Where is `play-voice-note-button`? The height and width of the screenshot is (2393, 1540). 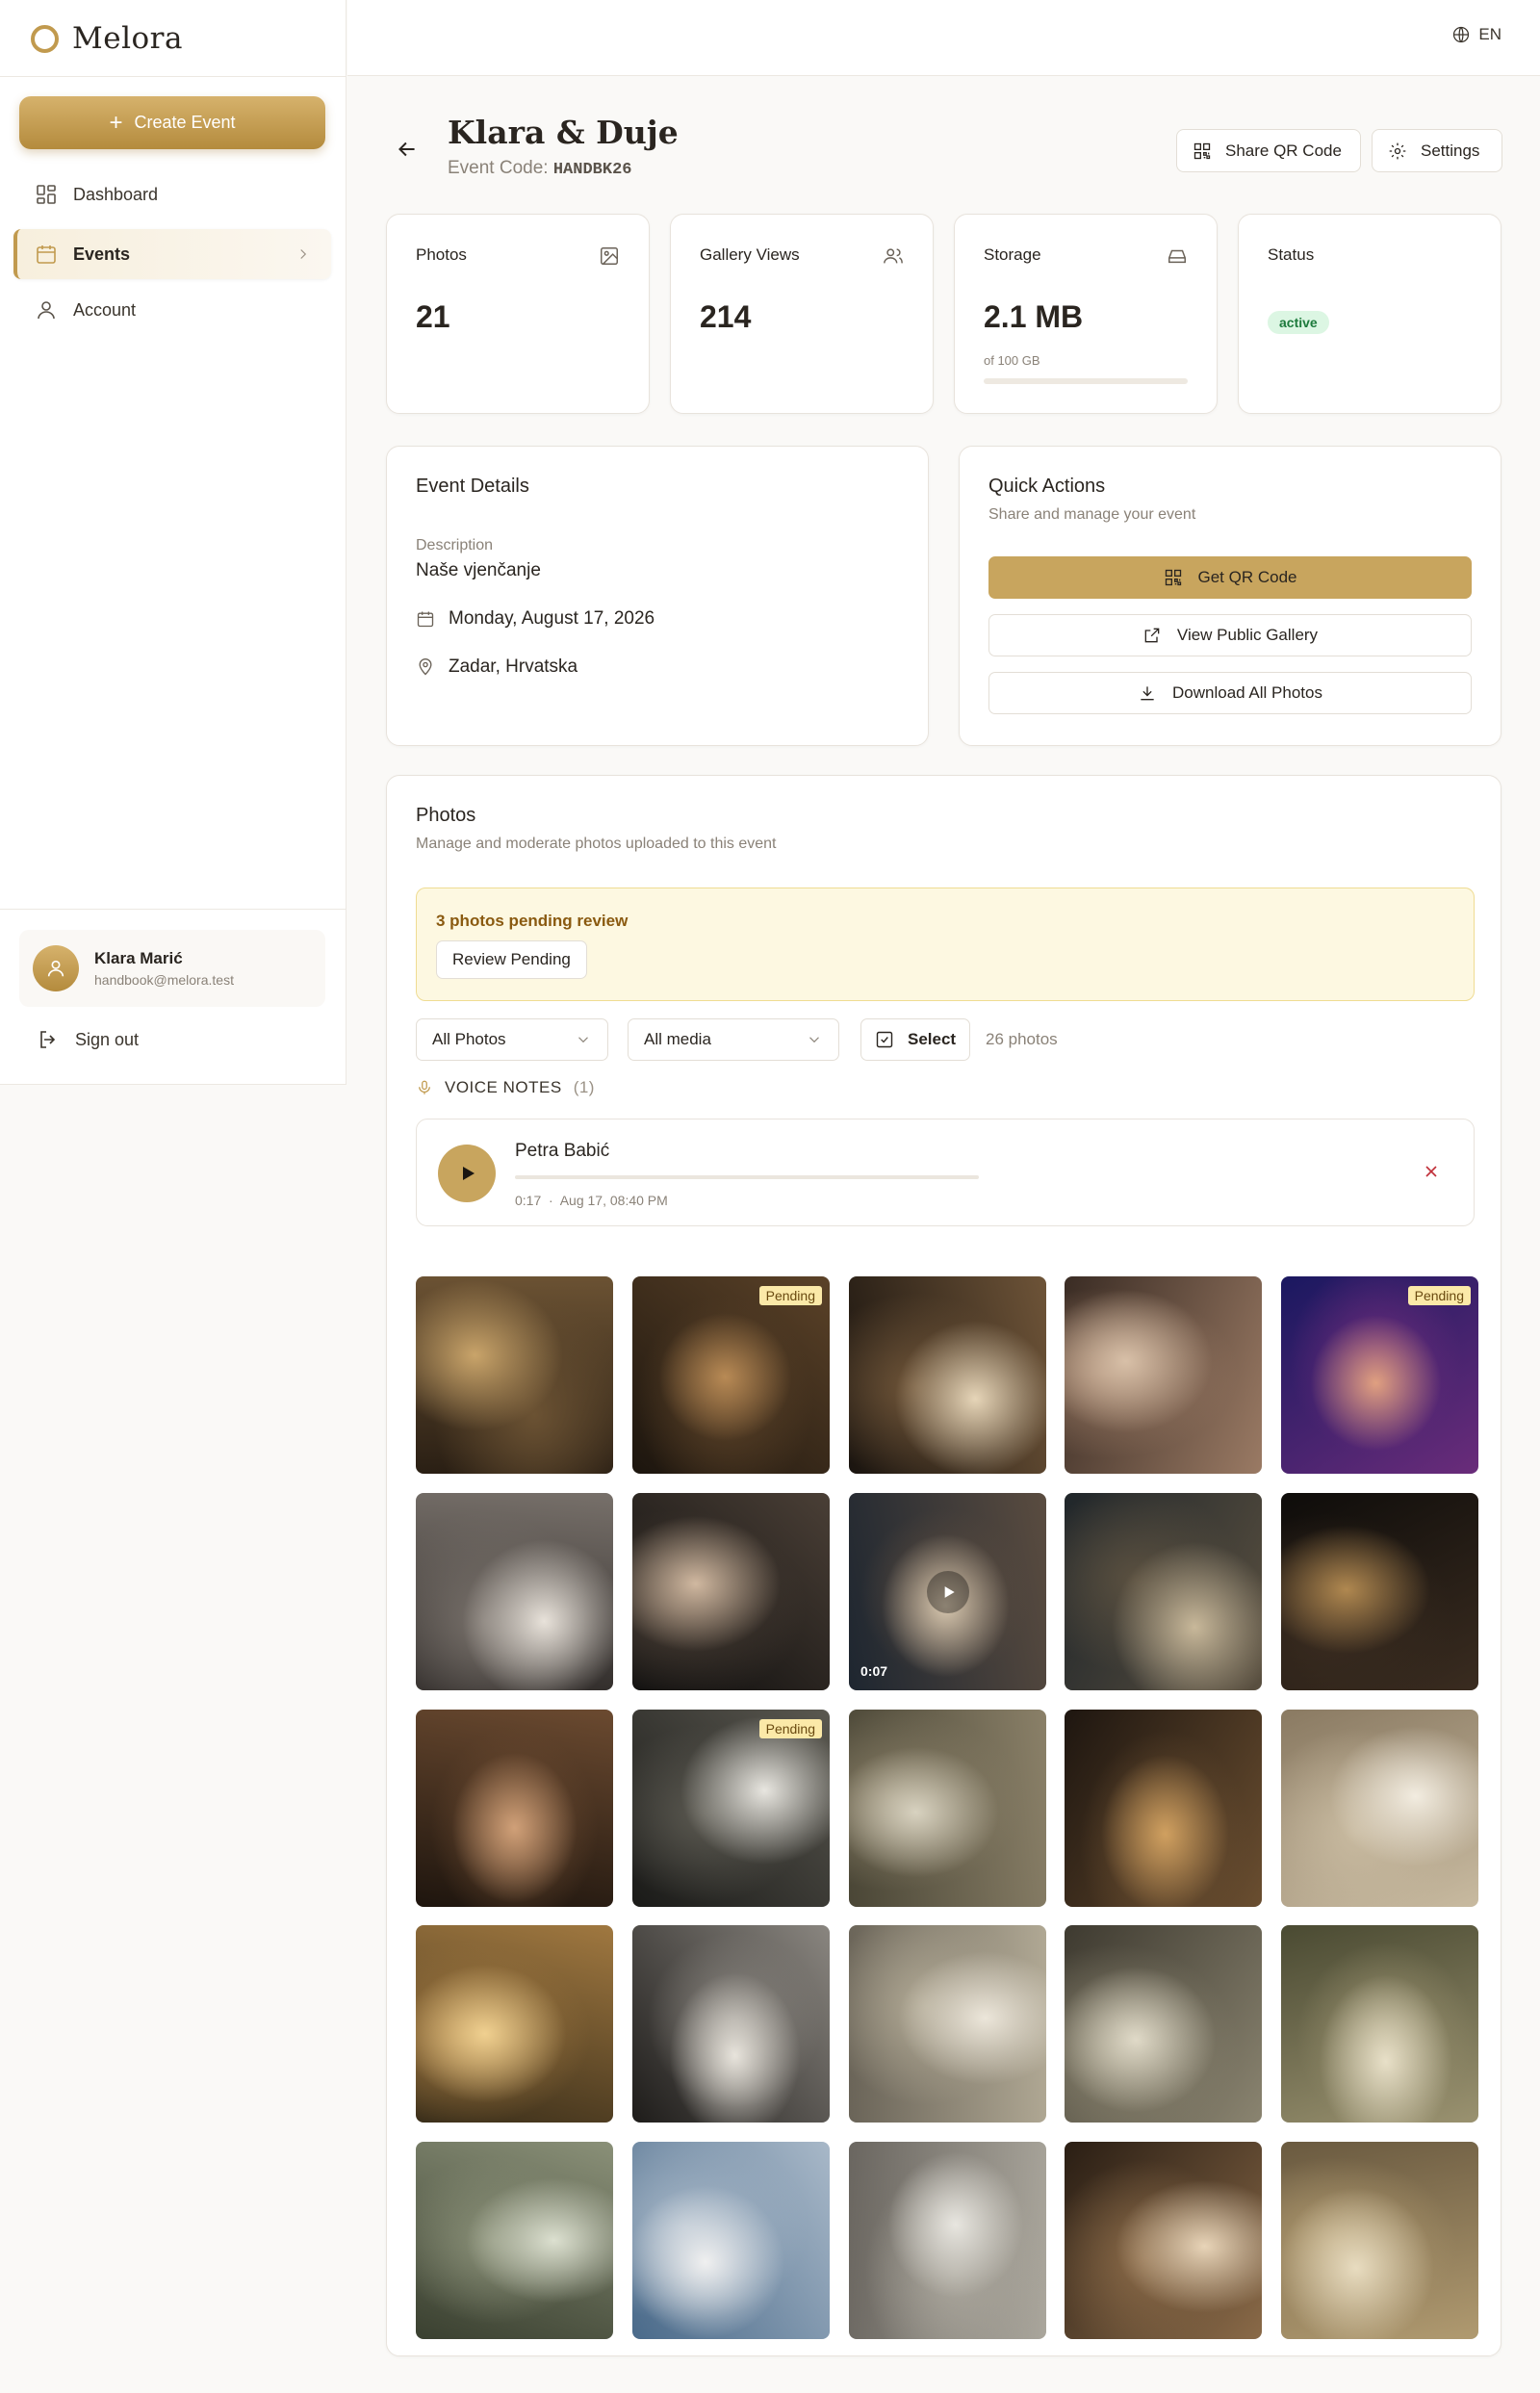
play-voice-note-button is located at coordinates (467, 1173).